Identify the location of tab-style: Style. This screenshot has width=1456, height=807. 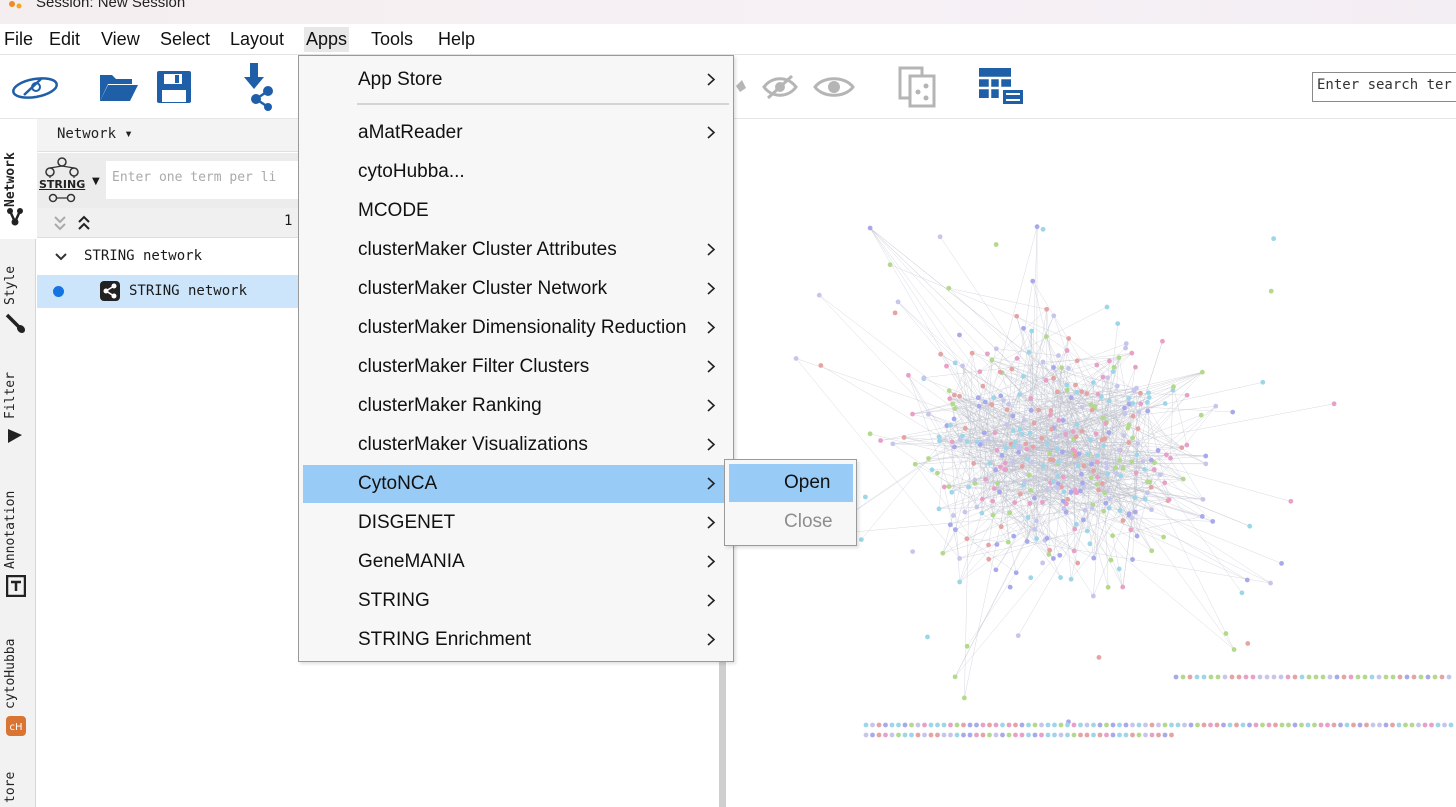
(18, 299).